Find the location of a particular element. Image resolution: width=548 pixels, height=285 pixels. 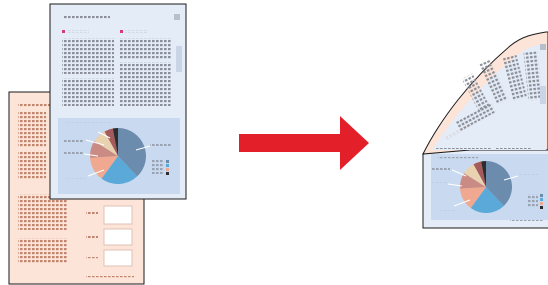

page-corner-icon is located at coordinates (177, 17).